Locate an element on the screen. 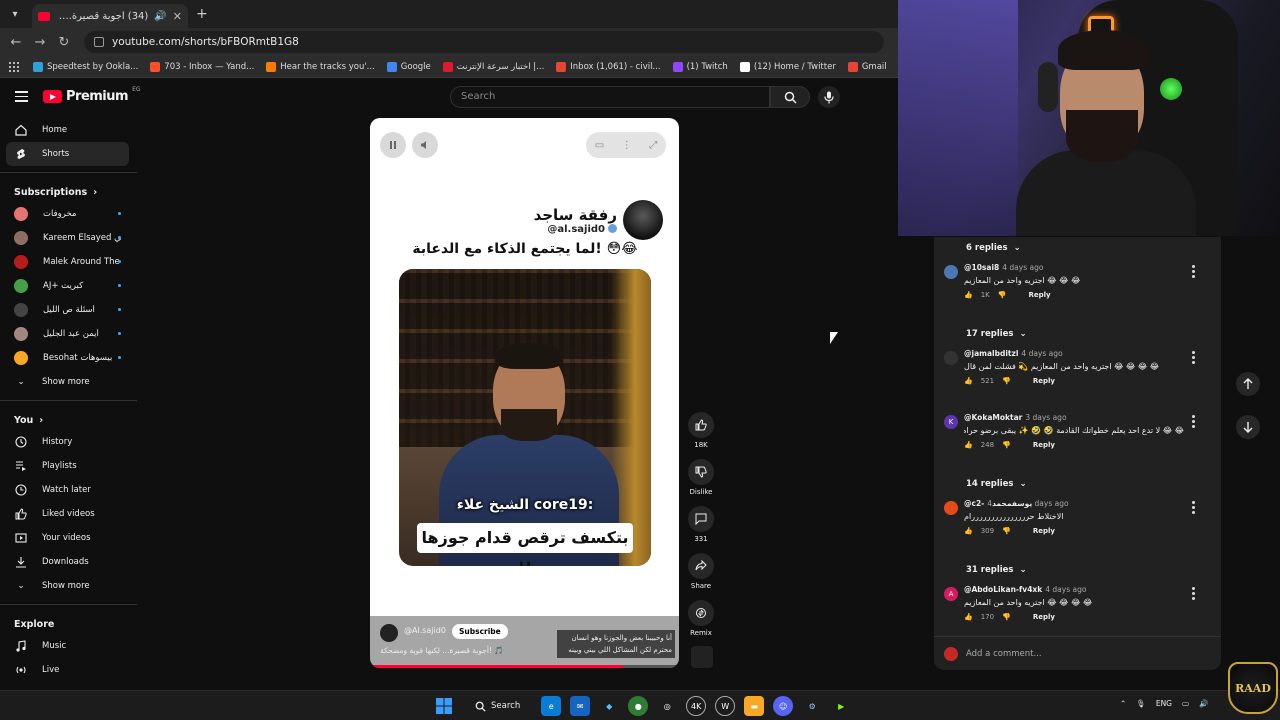  video-title-line: أجوبة قصيرة... لكنها قوية ومضحكة! 🎵 is located at coordinates (442, 650).